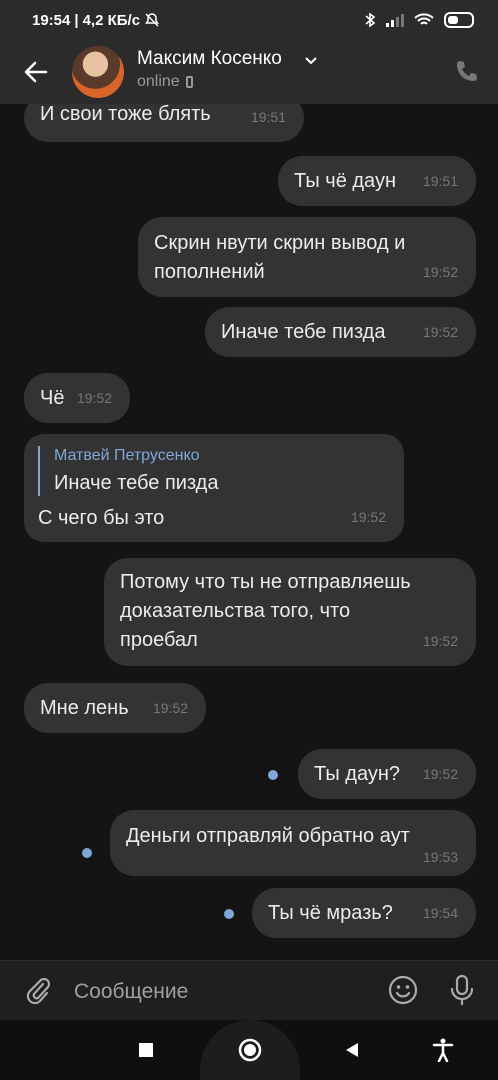  I want to click on message-outgoing: Ты чё даун 19:51, so click(377, 181).